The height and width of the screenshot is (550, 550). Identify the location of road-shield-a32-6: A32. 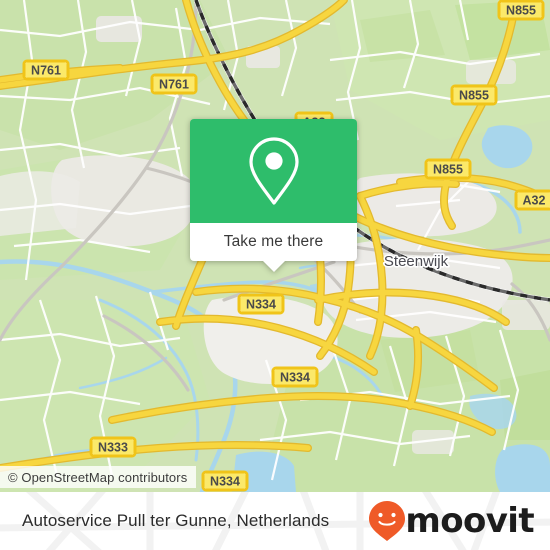
(532, 200).